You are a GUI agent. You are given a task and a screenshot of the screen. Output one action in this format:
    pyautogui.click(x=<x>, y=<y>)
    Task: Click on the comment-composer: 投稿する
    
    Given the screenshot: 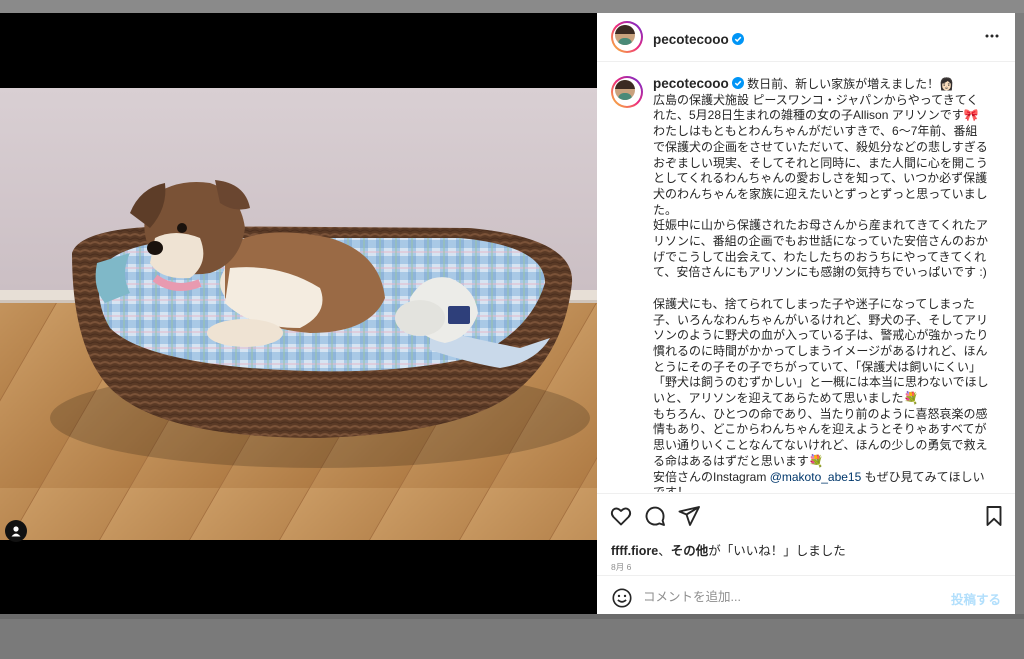 What is the action you would take?
    pyautogui.click(x=806, y=597)
    